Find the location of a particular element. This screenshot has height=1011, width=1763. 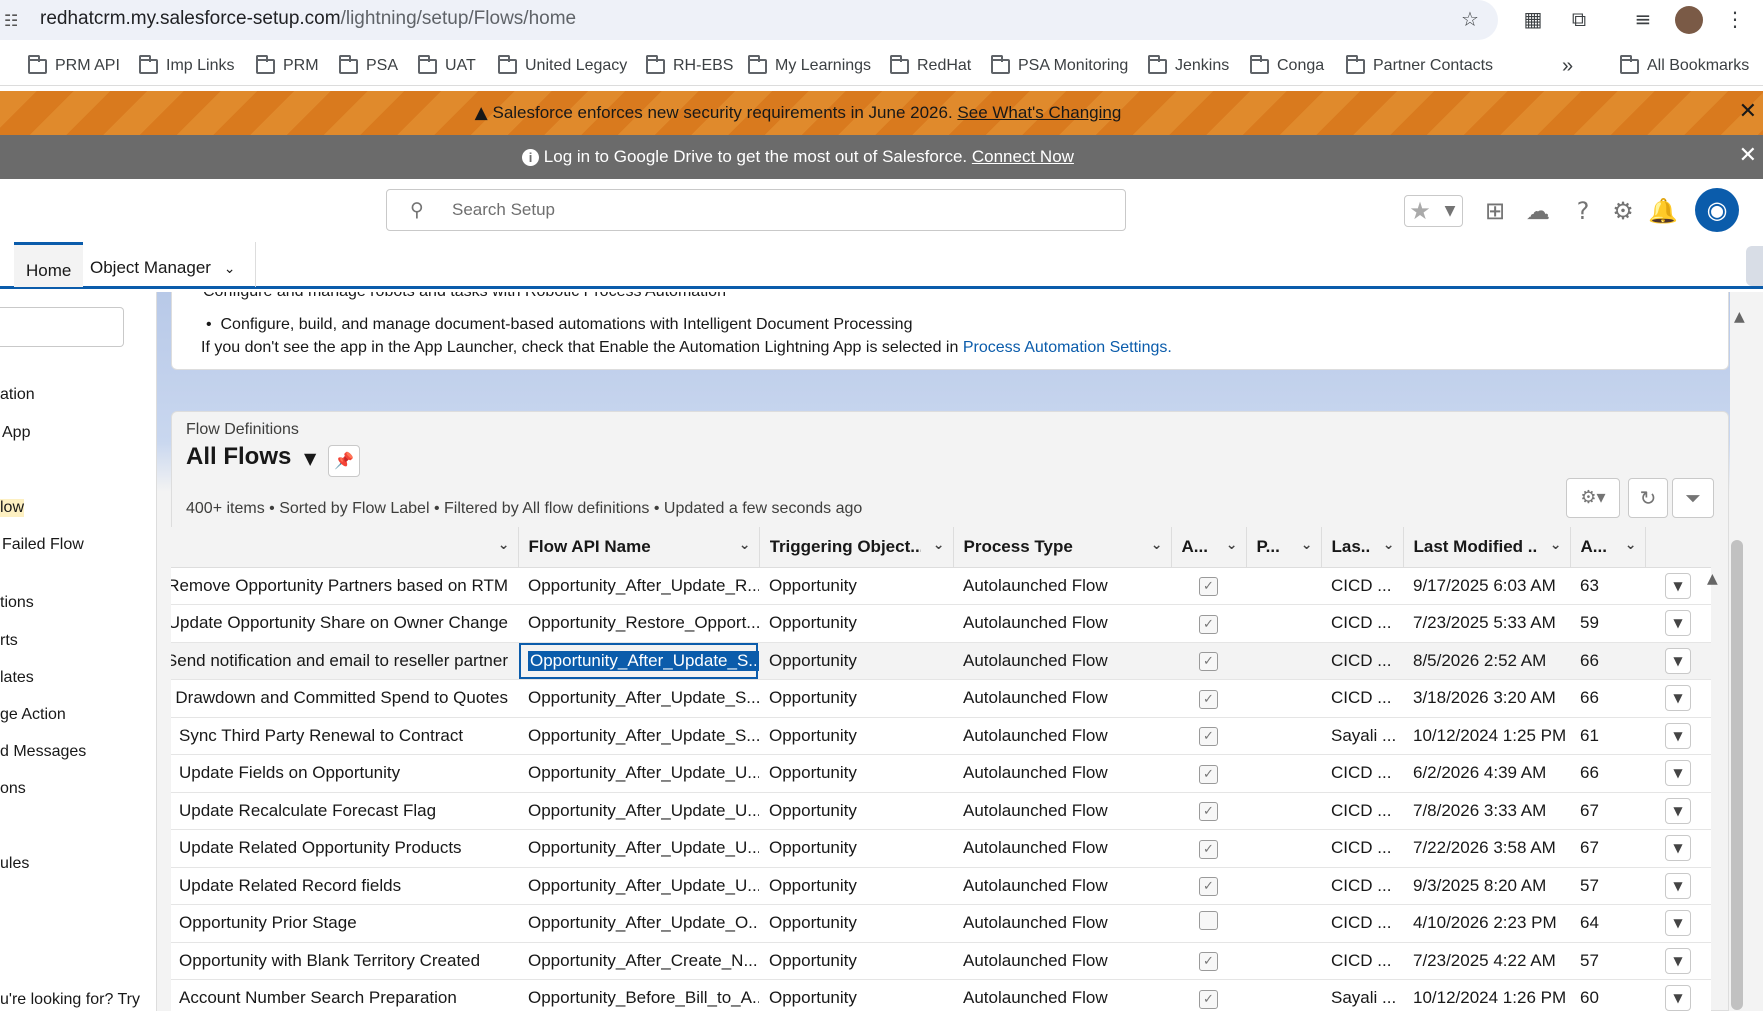

bookmark-psa-monitoring: PSA Monitoring is located at coordinates (1059, 66).